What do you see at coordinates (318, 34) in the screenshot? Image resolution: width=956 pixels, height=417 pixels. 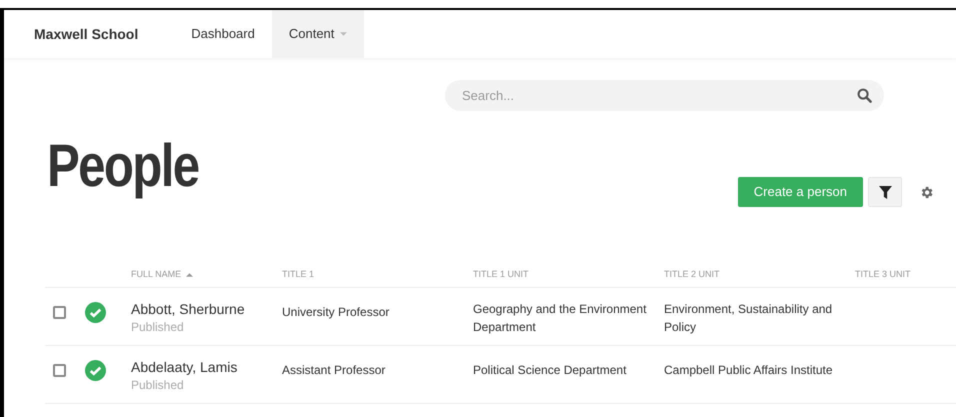 I see `nav-tab: Content` at bounding box center [318, 34].